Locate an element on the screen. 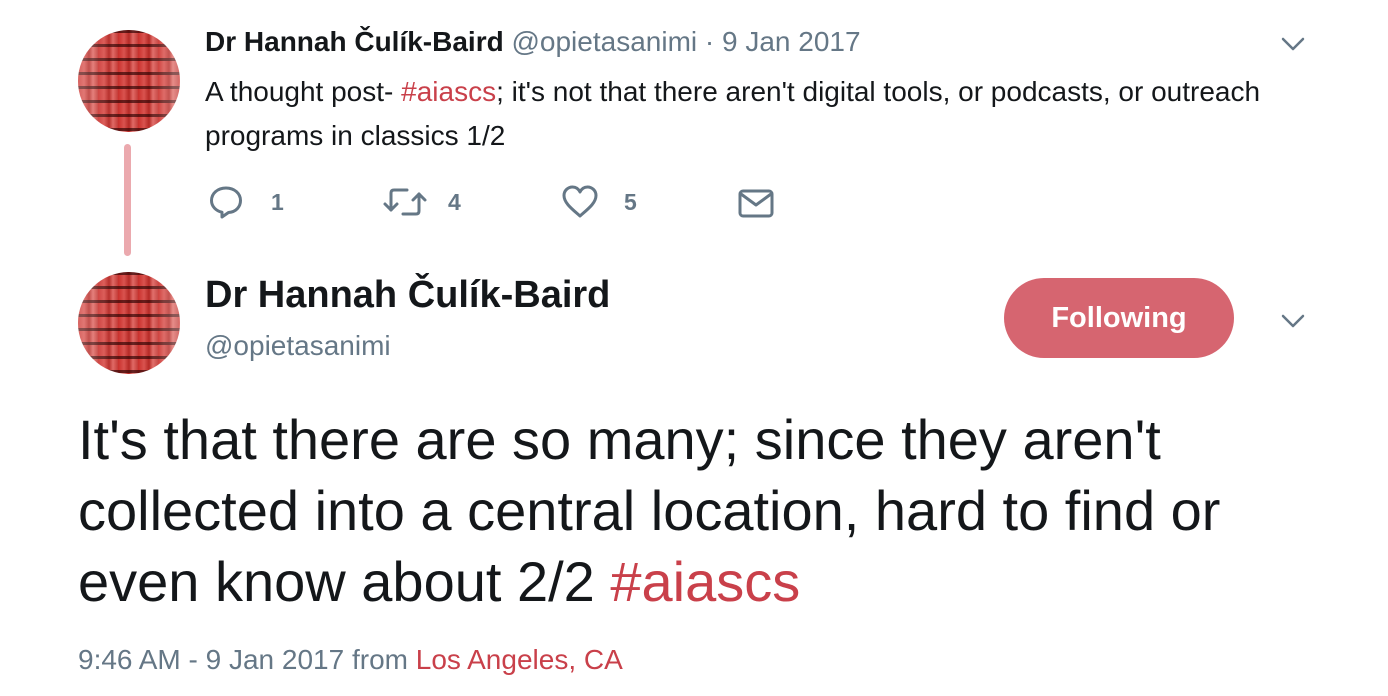  like-count: 5 is located at coordinates (630, 201).